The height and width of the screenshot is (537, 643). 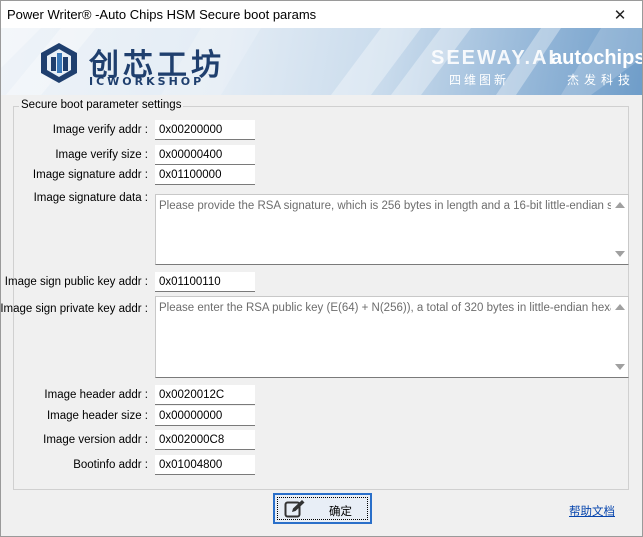 What do you see at coordinates (205, 130) in the screenshot?
I see `image-verify-addr-input: 0x00200000` at bounding box center [205, 130].